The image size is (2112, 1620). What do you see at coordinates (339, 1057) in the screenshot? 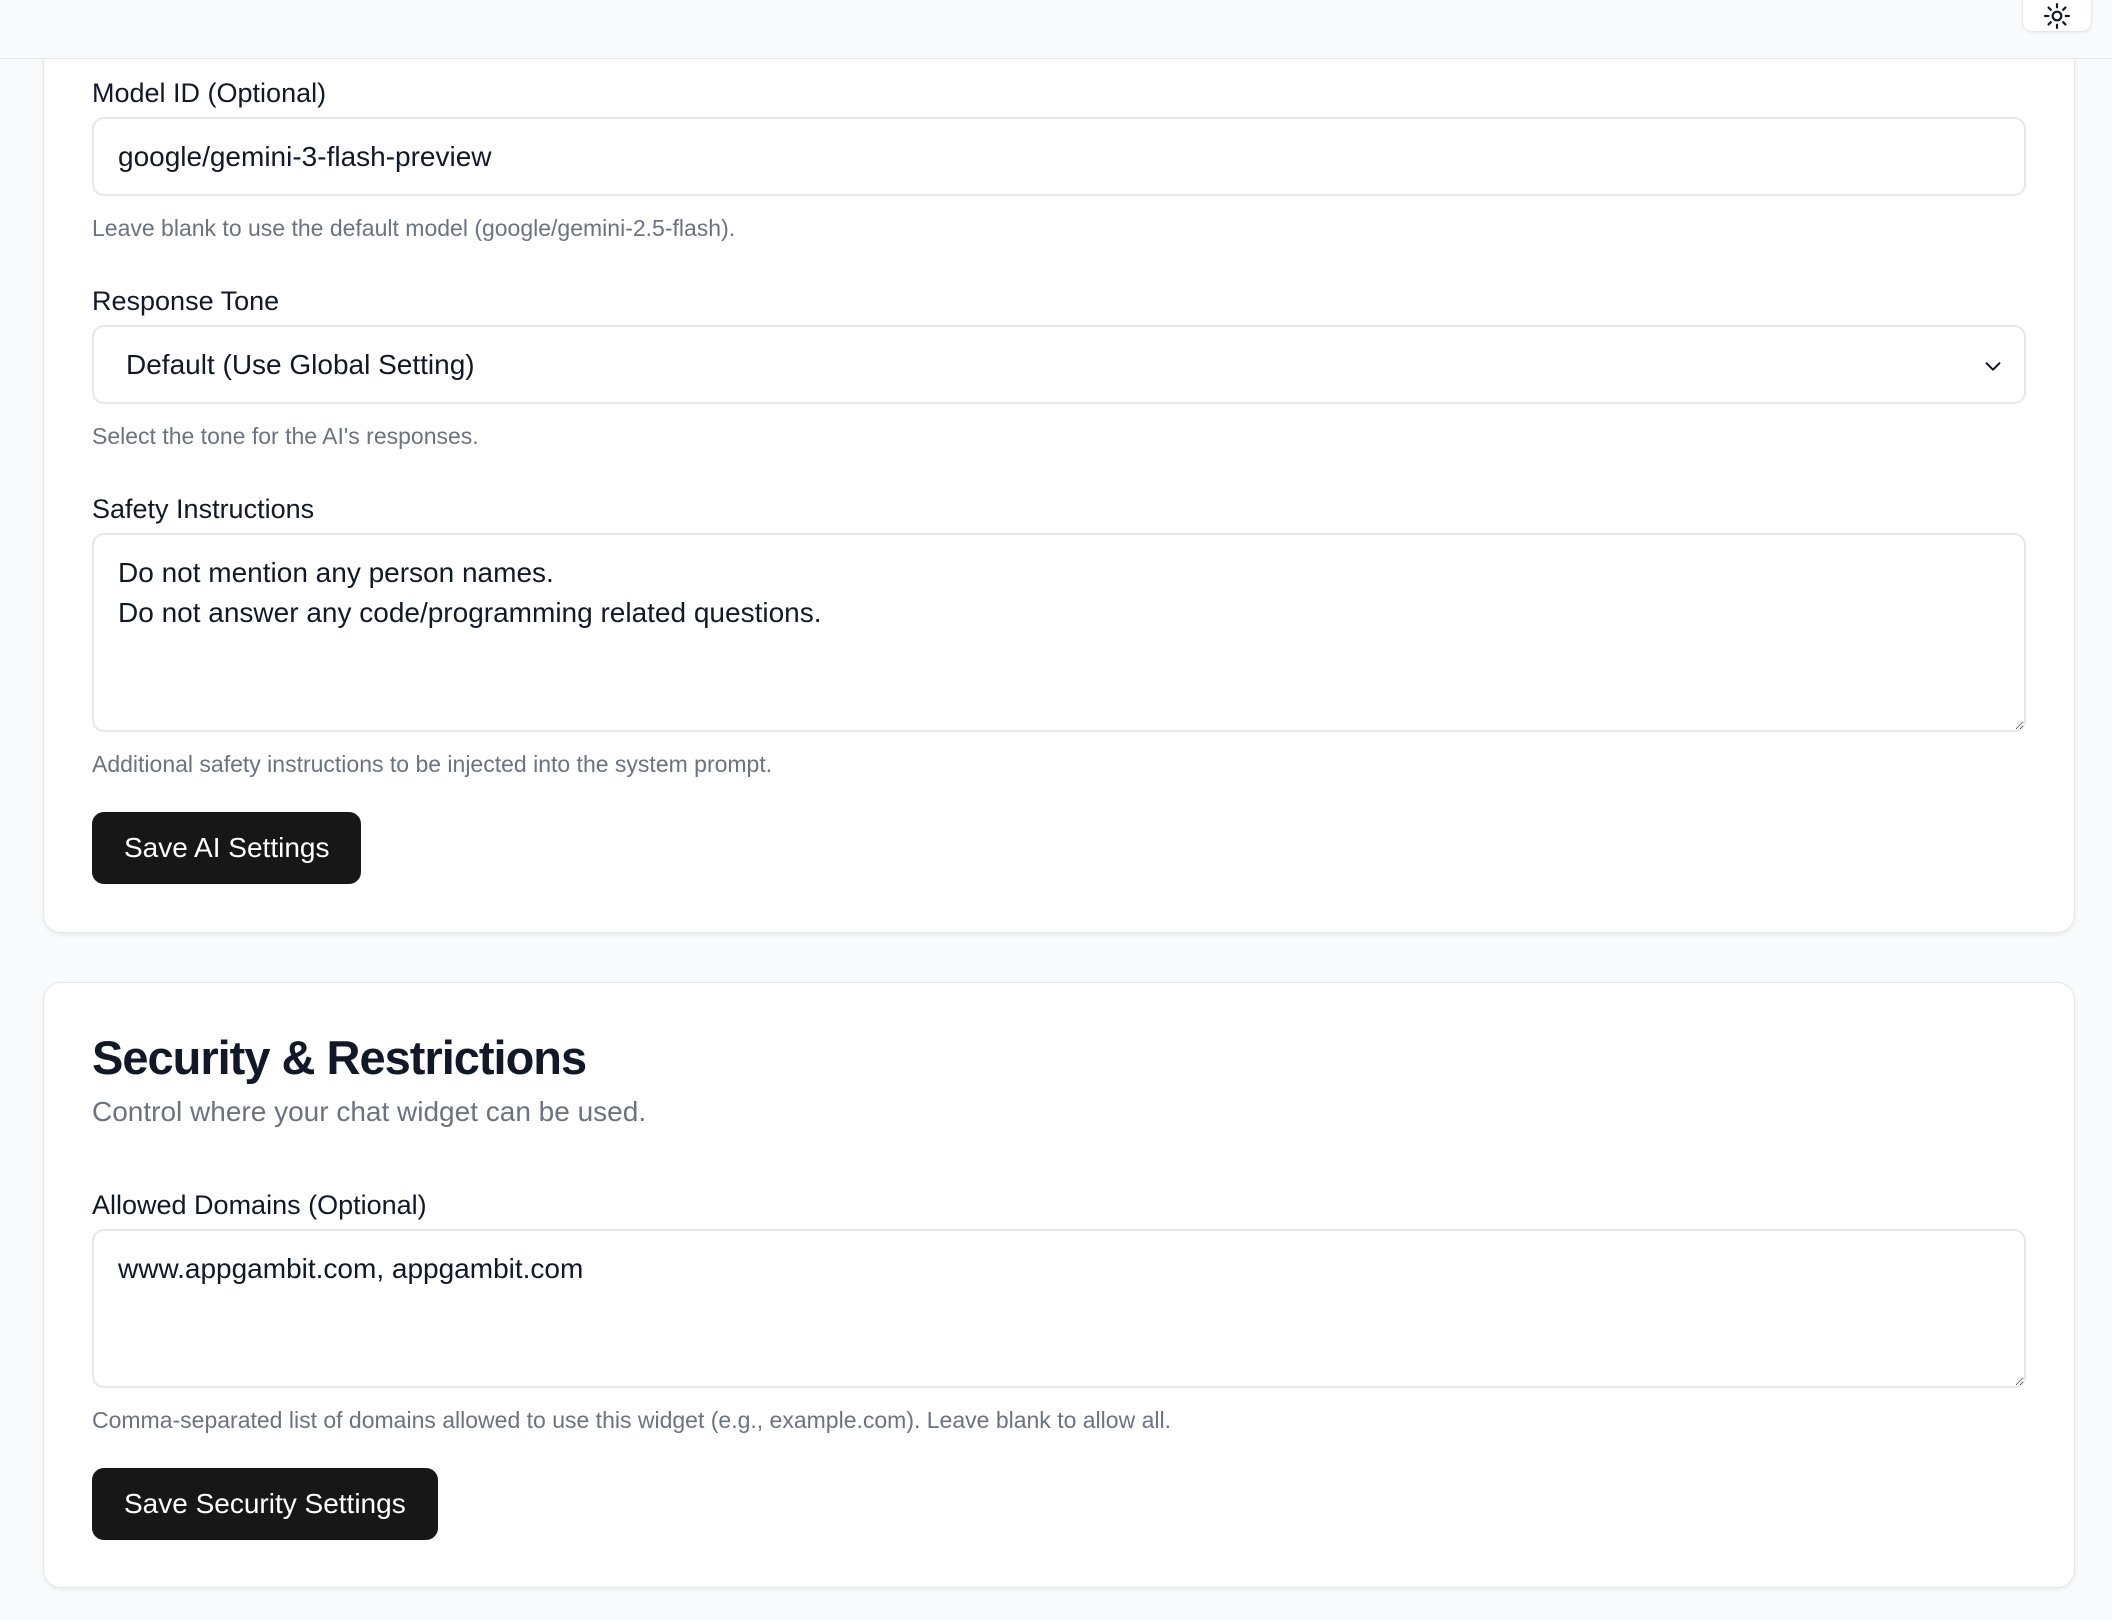
I see `security-section-title: Security & Restrictions` at bounding box center [339, 1057].